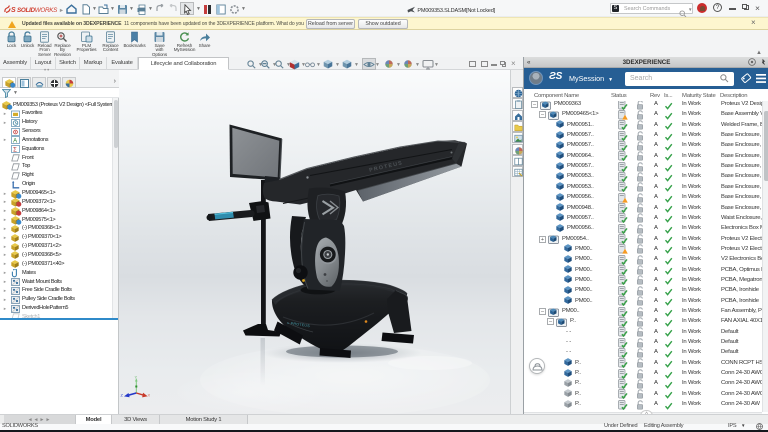  What do you see at coordinates (136, 377) in the screenshot?
I see `svg-text: Y` at bounding box center [136, 377].